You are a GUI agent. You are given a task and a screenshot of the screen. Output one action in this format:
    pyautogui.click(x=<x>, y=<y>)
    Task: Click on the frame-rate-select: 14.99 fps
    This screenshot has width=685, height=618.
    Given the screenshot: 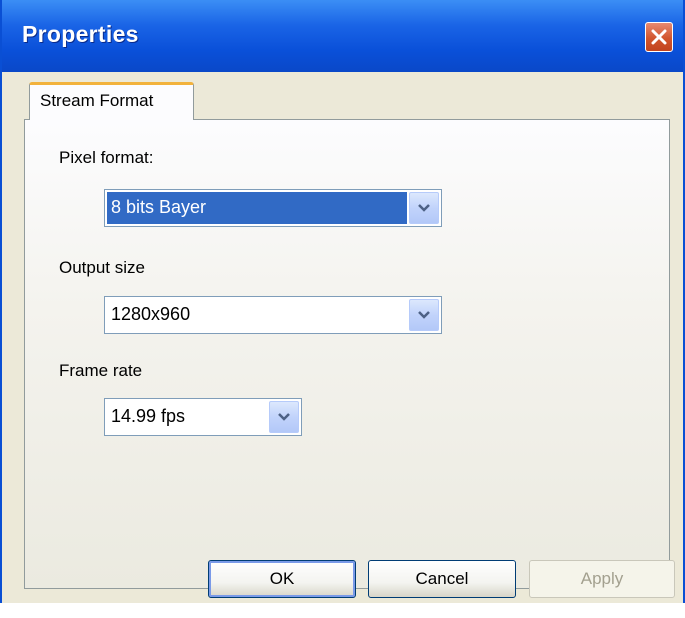 What is the action you would take?
    pyautogui.click(x=203, y=417)
    